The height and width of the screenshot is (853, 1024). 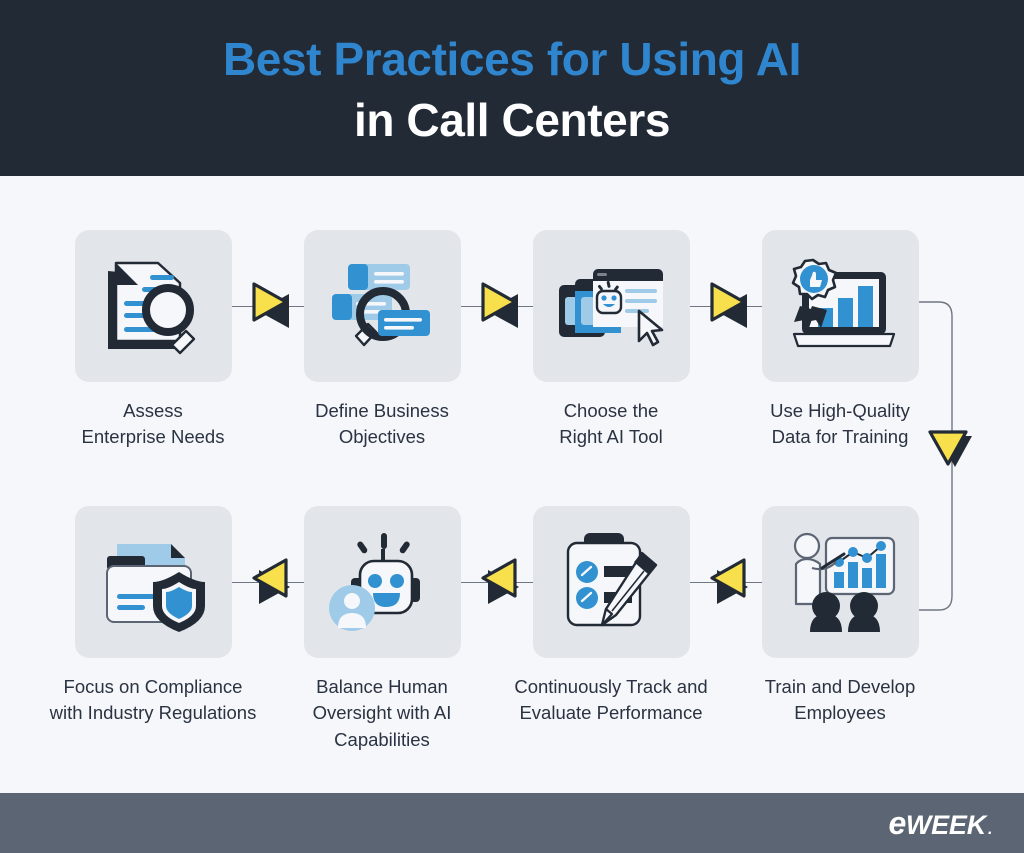 I want to click on clipboard-pencil-icon, so click(x=612, y=580).